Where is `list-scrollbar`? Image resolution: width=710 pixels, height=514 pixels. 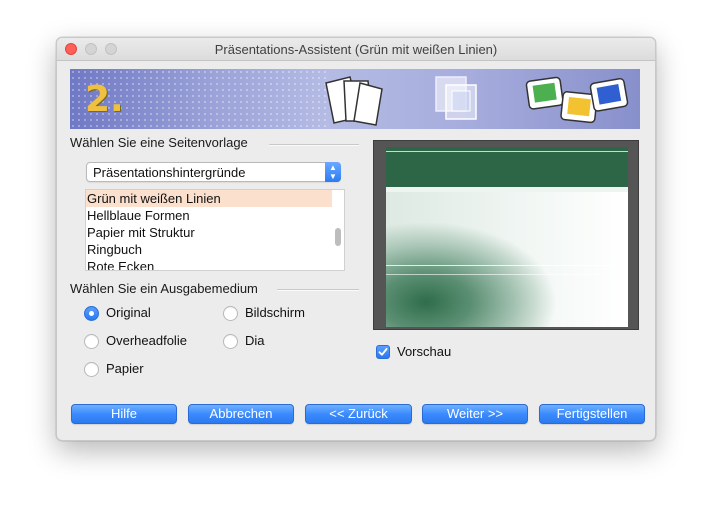
list-scrollbar is located at coordinates (338, 230).